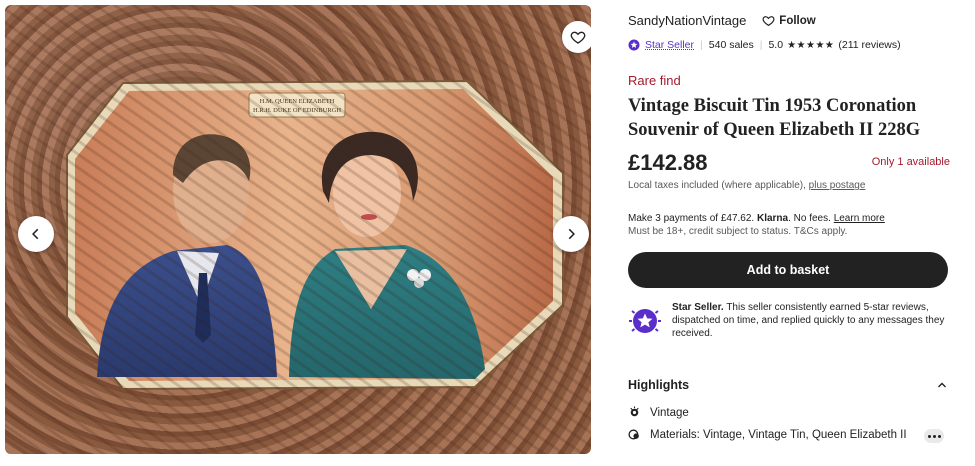 Image resolution: width=975 pixels, height=466 pixels. Describe the element at coordinates (788, 385) in the screenshot. I see `highlights-toggle: Highlights` at that location.